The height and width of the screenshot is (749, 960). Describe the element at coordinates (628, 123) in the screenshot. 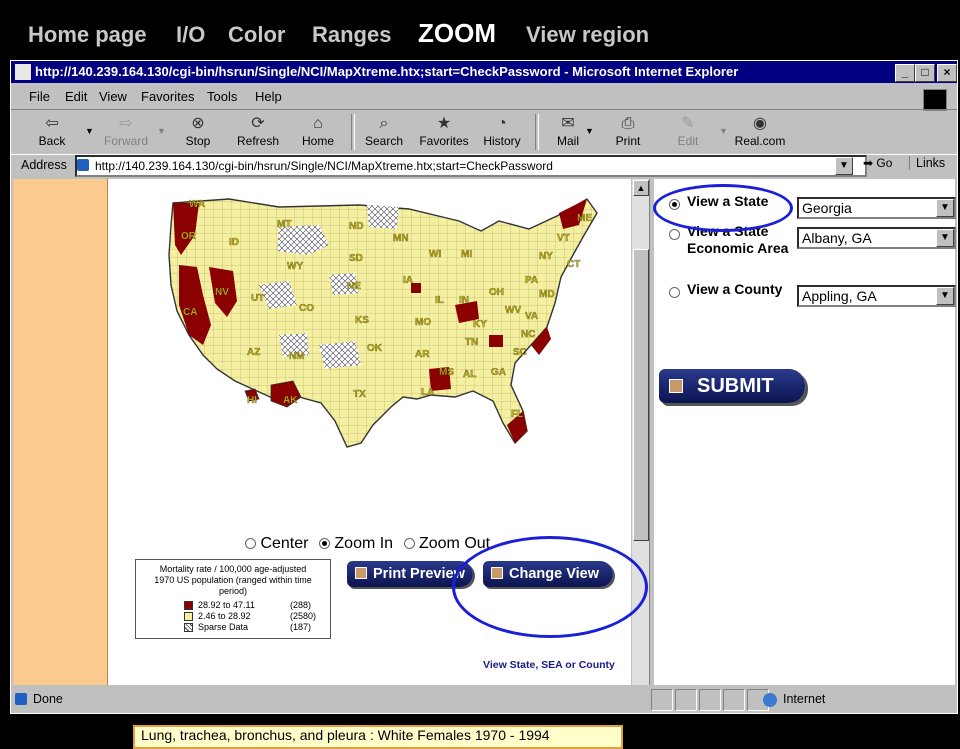

I see `print-icon: ⎙` at that location.